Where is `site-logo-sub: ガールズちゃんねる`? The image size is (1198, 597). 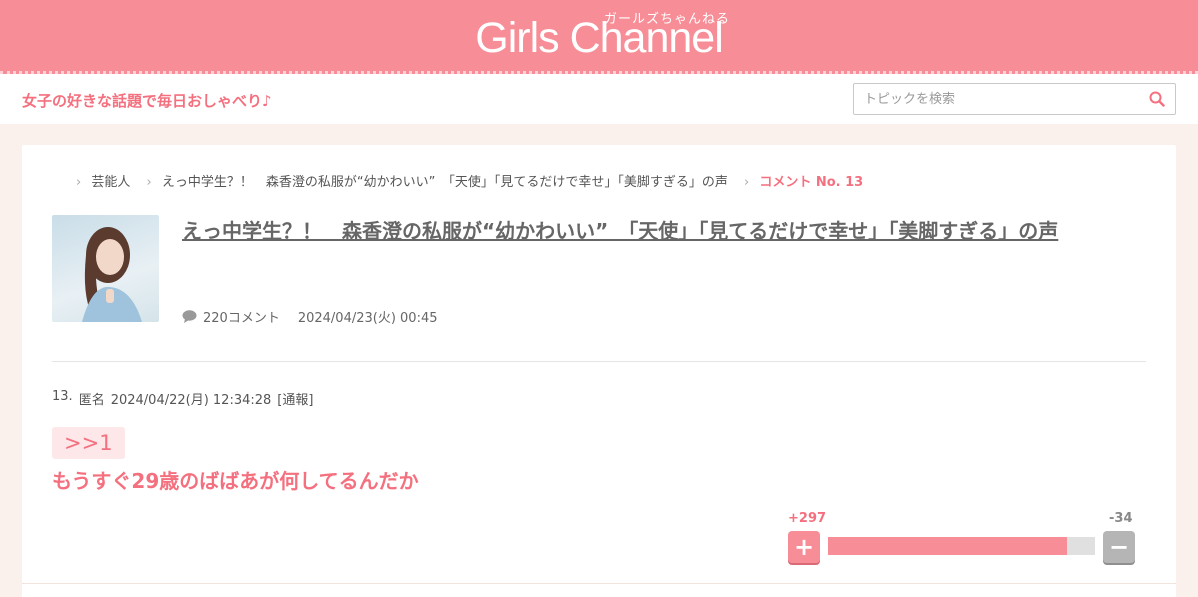 site-logo-sub: ガールズちゃんねる is located at coordinates (667, 19).